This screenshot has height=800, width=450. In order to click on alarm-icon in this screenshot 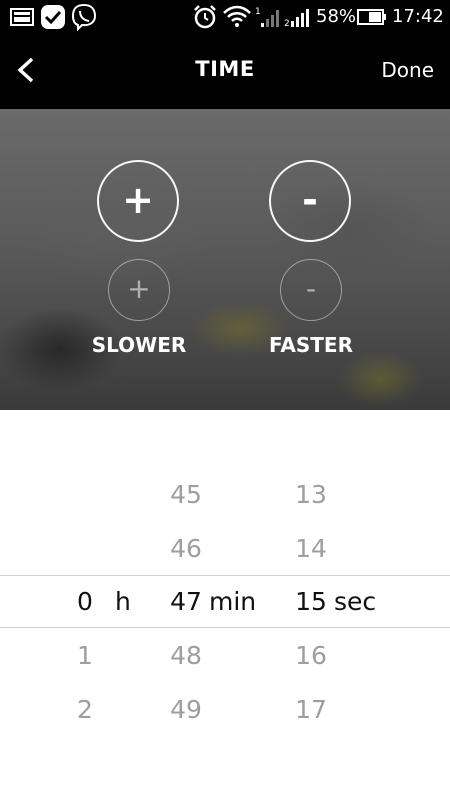, I will do `click(205, 17)`.